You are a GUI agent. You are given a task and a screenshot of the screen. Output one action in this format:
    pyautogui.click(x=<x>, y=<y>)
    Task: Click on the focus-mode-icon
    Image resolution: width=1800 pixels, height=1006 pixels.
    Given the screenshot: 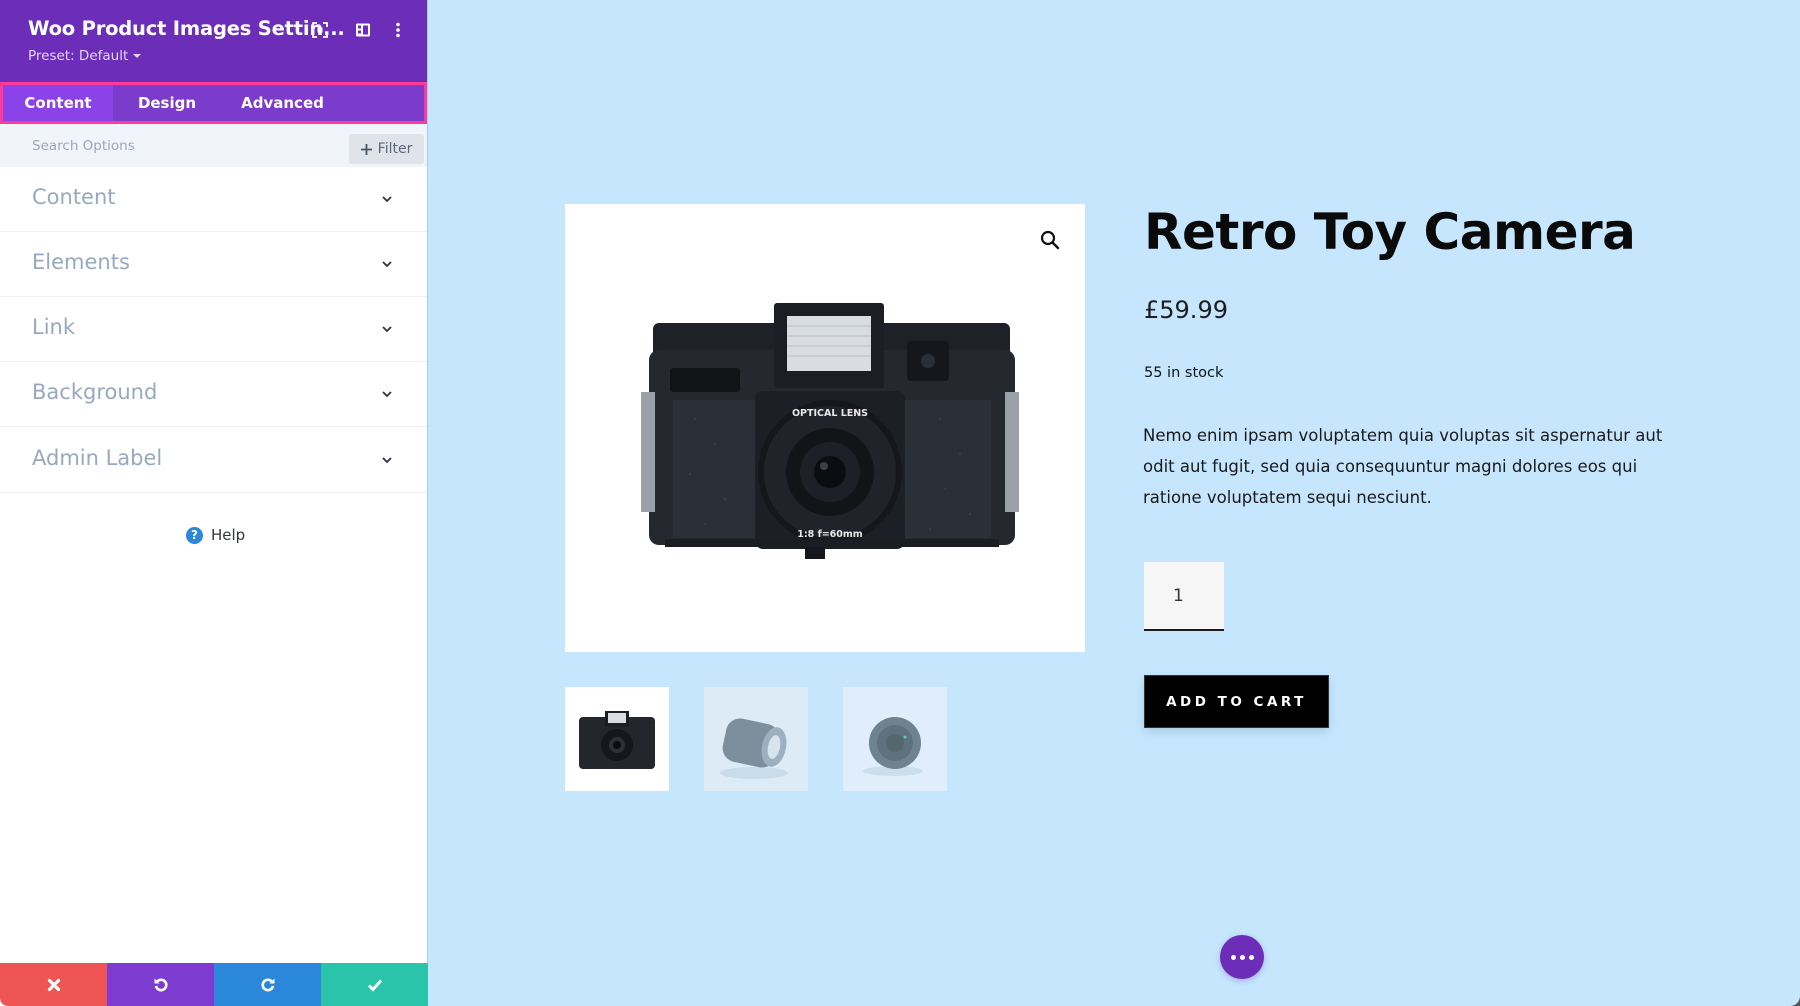 What is the action you would take?
    pyautogui.click(x=320, y=30)
    